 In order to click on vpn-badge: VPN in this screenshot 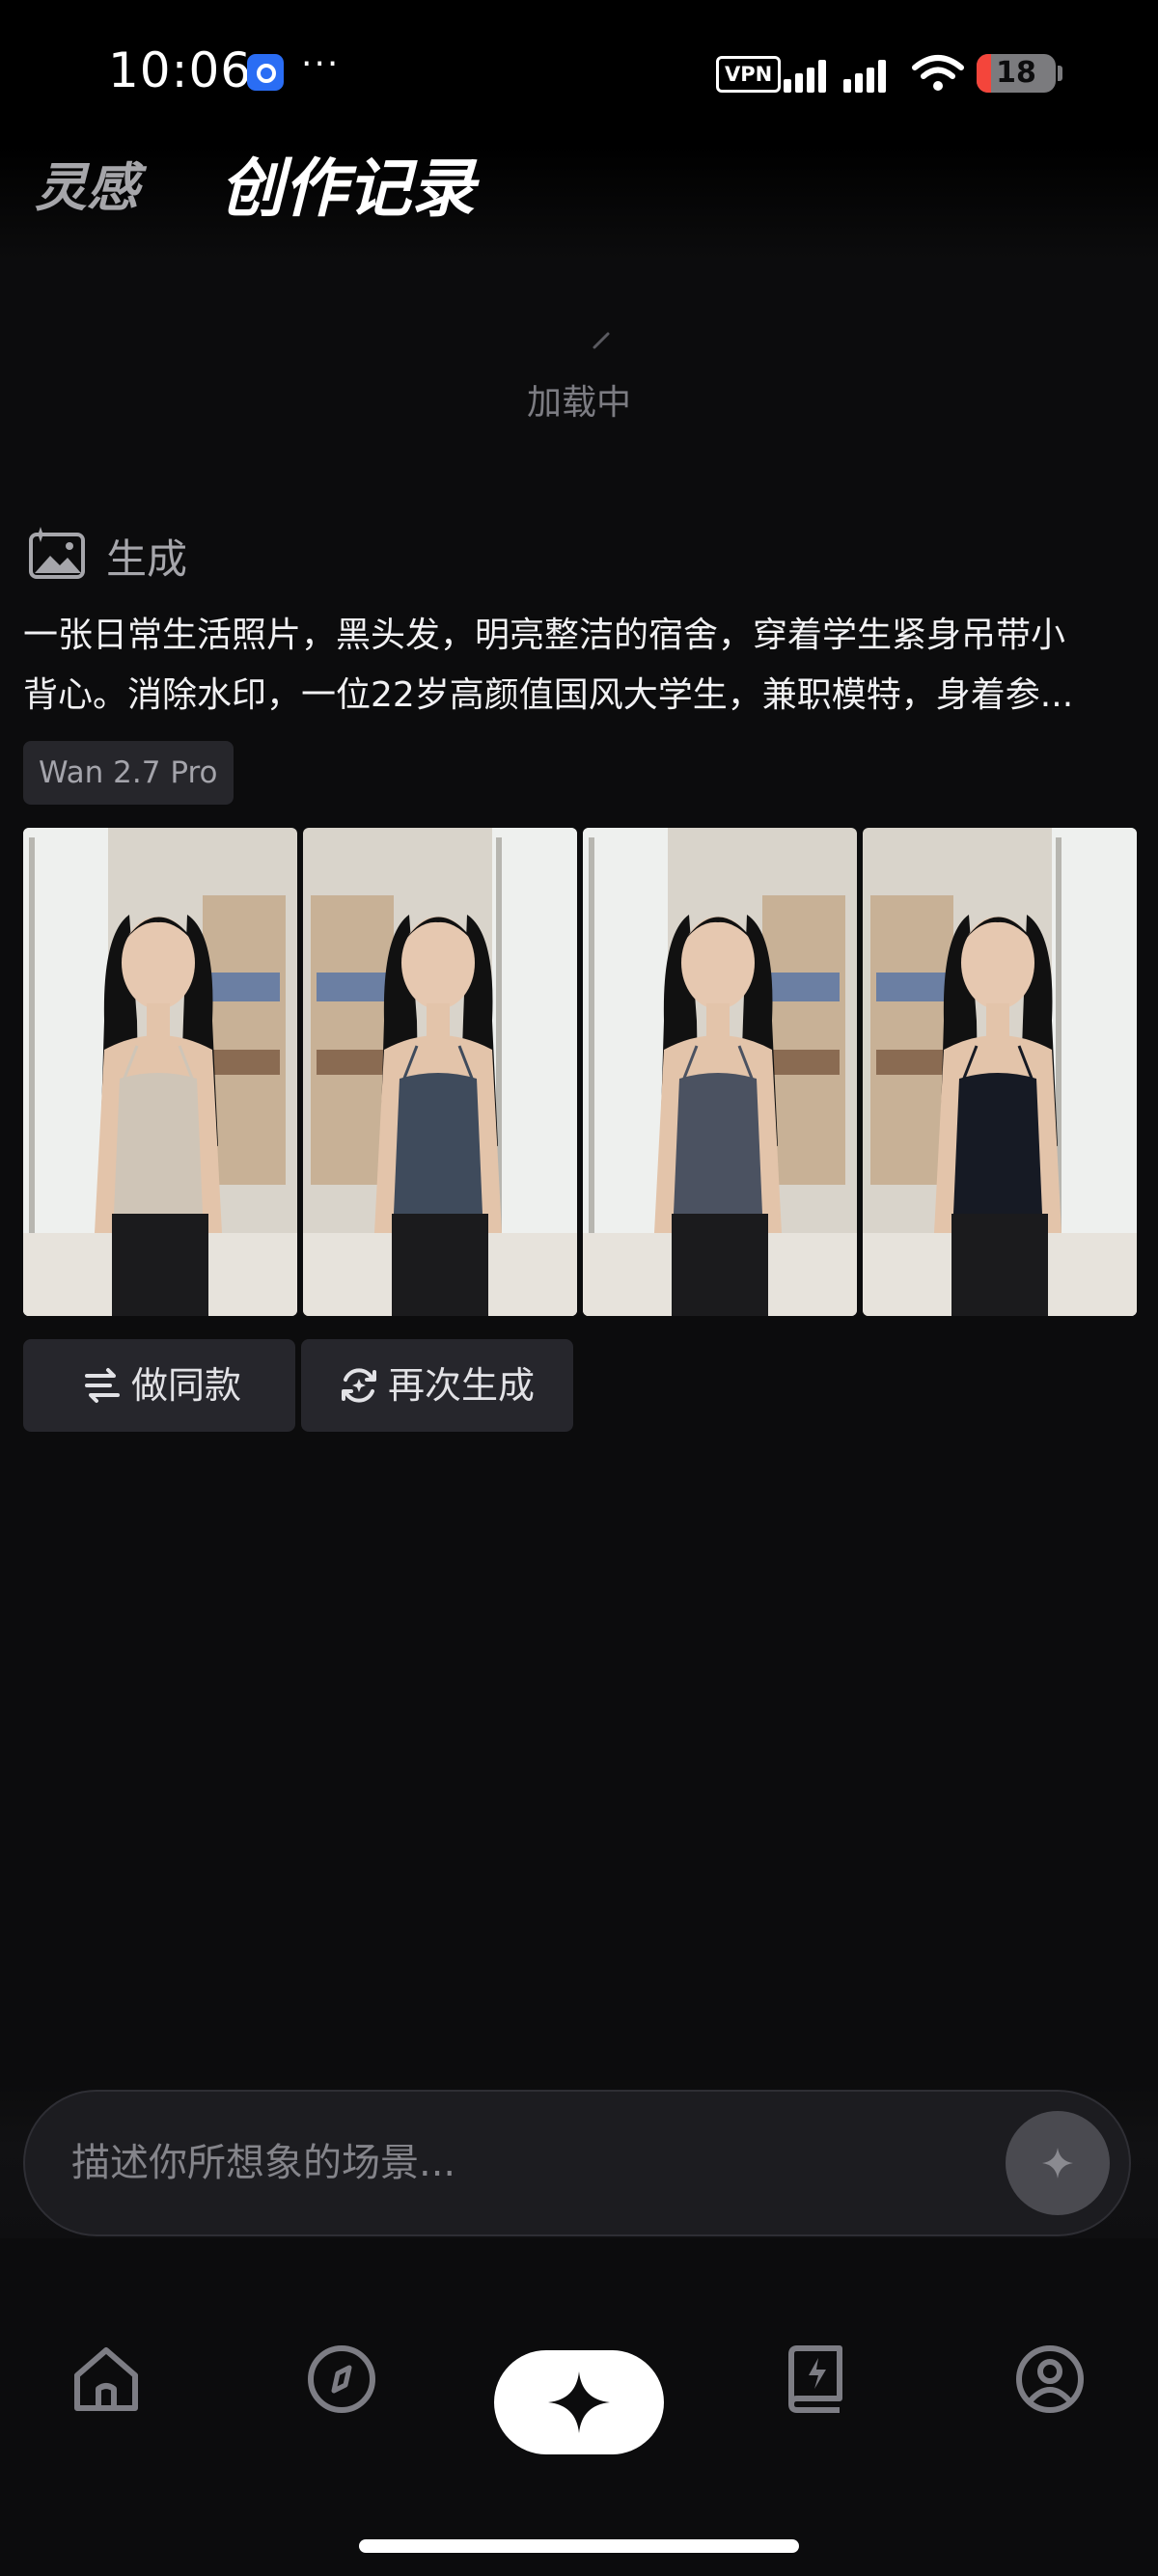, I will do `click(749, 75)`.